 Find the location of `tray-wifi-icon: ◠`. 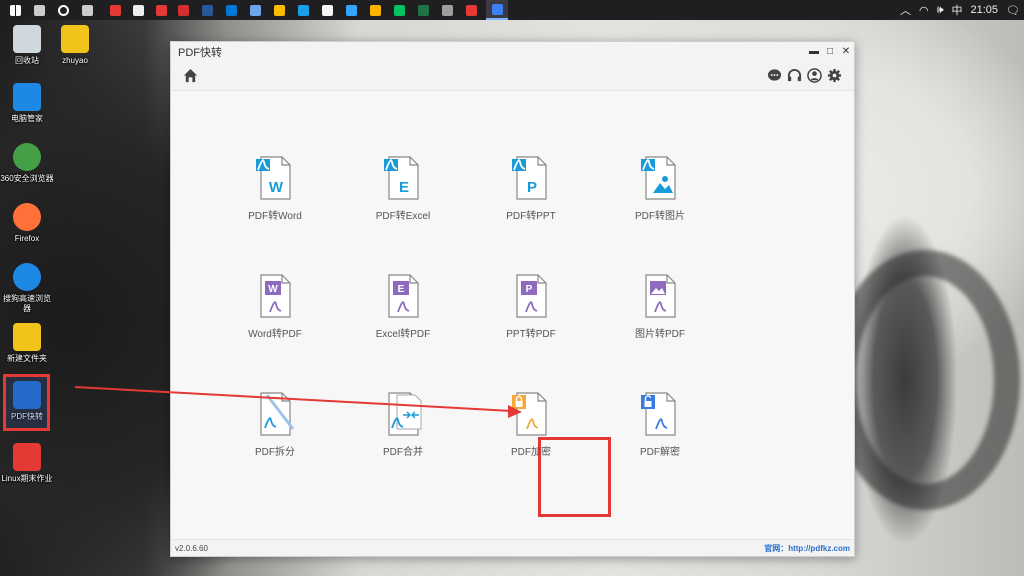

tray-wifi-icon: ◠ is located at coordinates (924, 10).